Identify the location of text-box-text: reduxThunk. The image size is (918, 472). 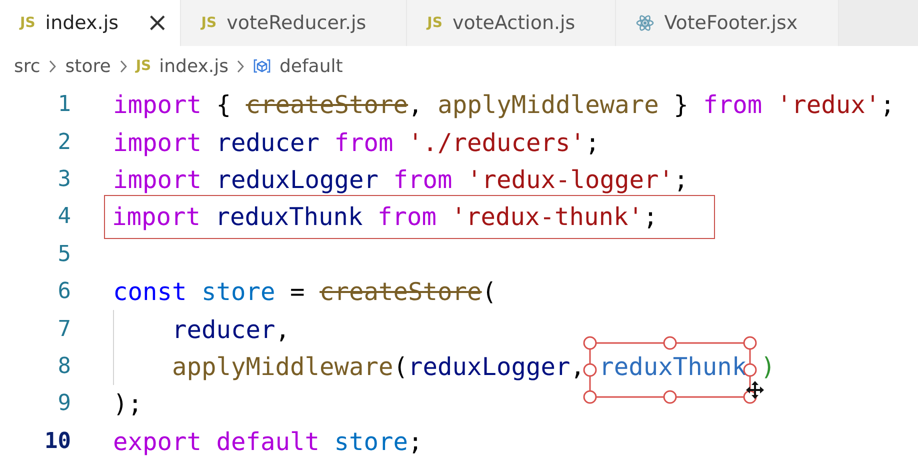
(673, 366).